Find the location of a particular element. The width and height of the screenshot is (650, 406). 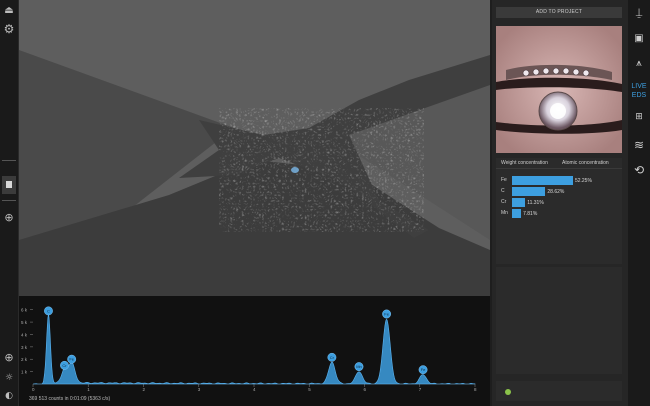

x-tick-label: 4 is located at coordinates (254, 389).